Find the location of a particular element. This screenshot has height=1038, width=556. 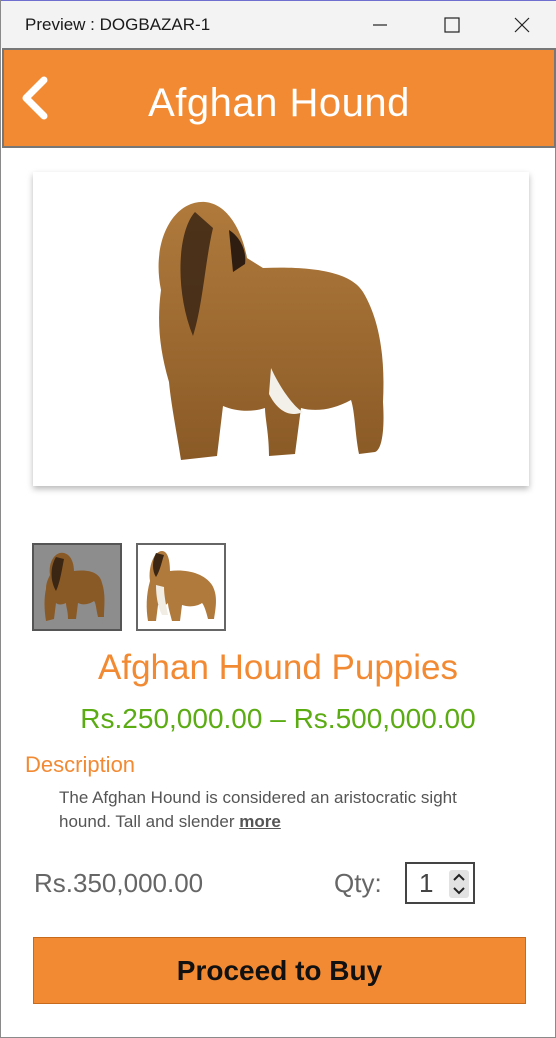

quantity-stepper: 1 is located at coordinates (440, 883).